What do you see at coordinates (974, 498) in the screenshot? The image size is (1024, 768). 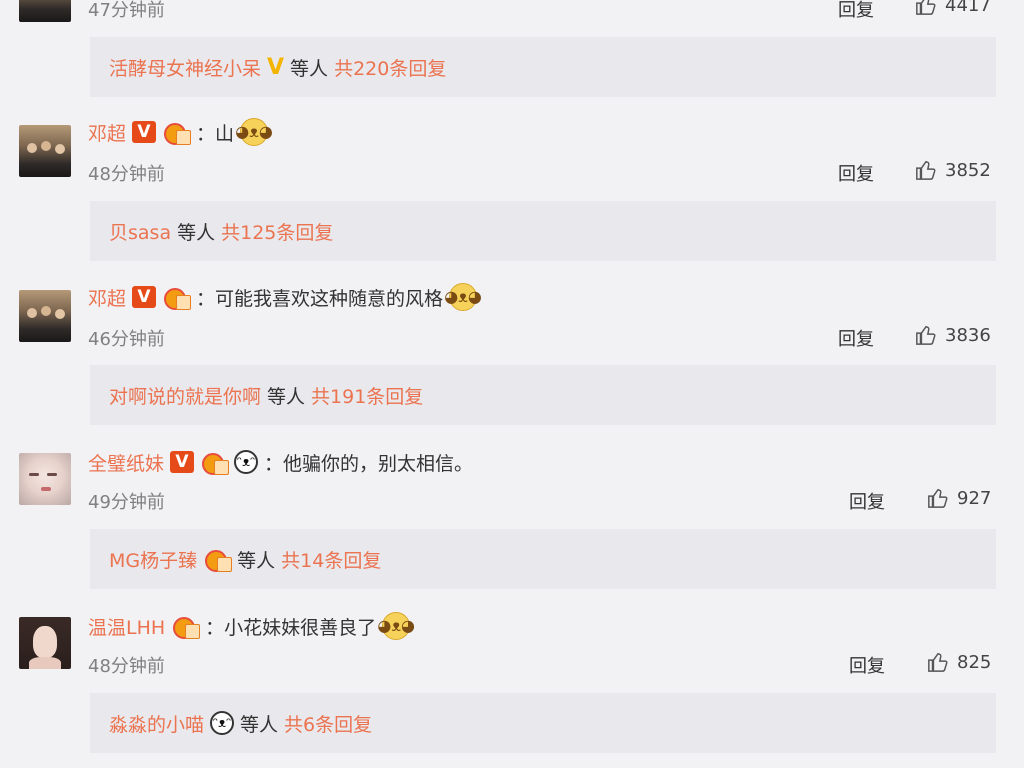 I see `like-count: 927` at bounding box center [974, 498].